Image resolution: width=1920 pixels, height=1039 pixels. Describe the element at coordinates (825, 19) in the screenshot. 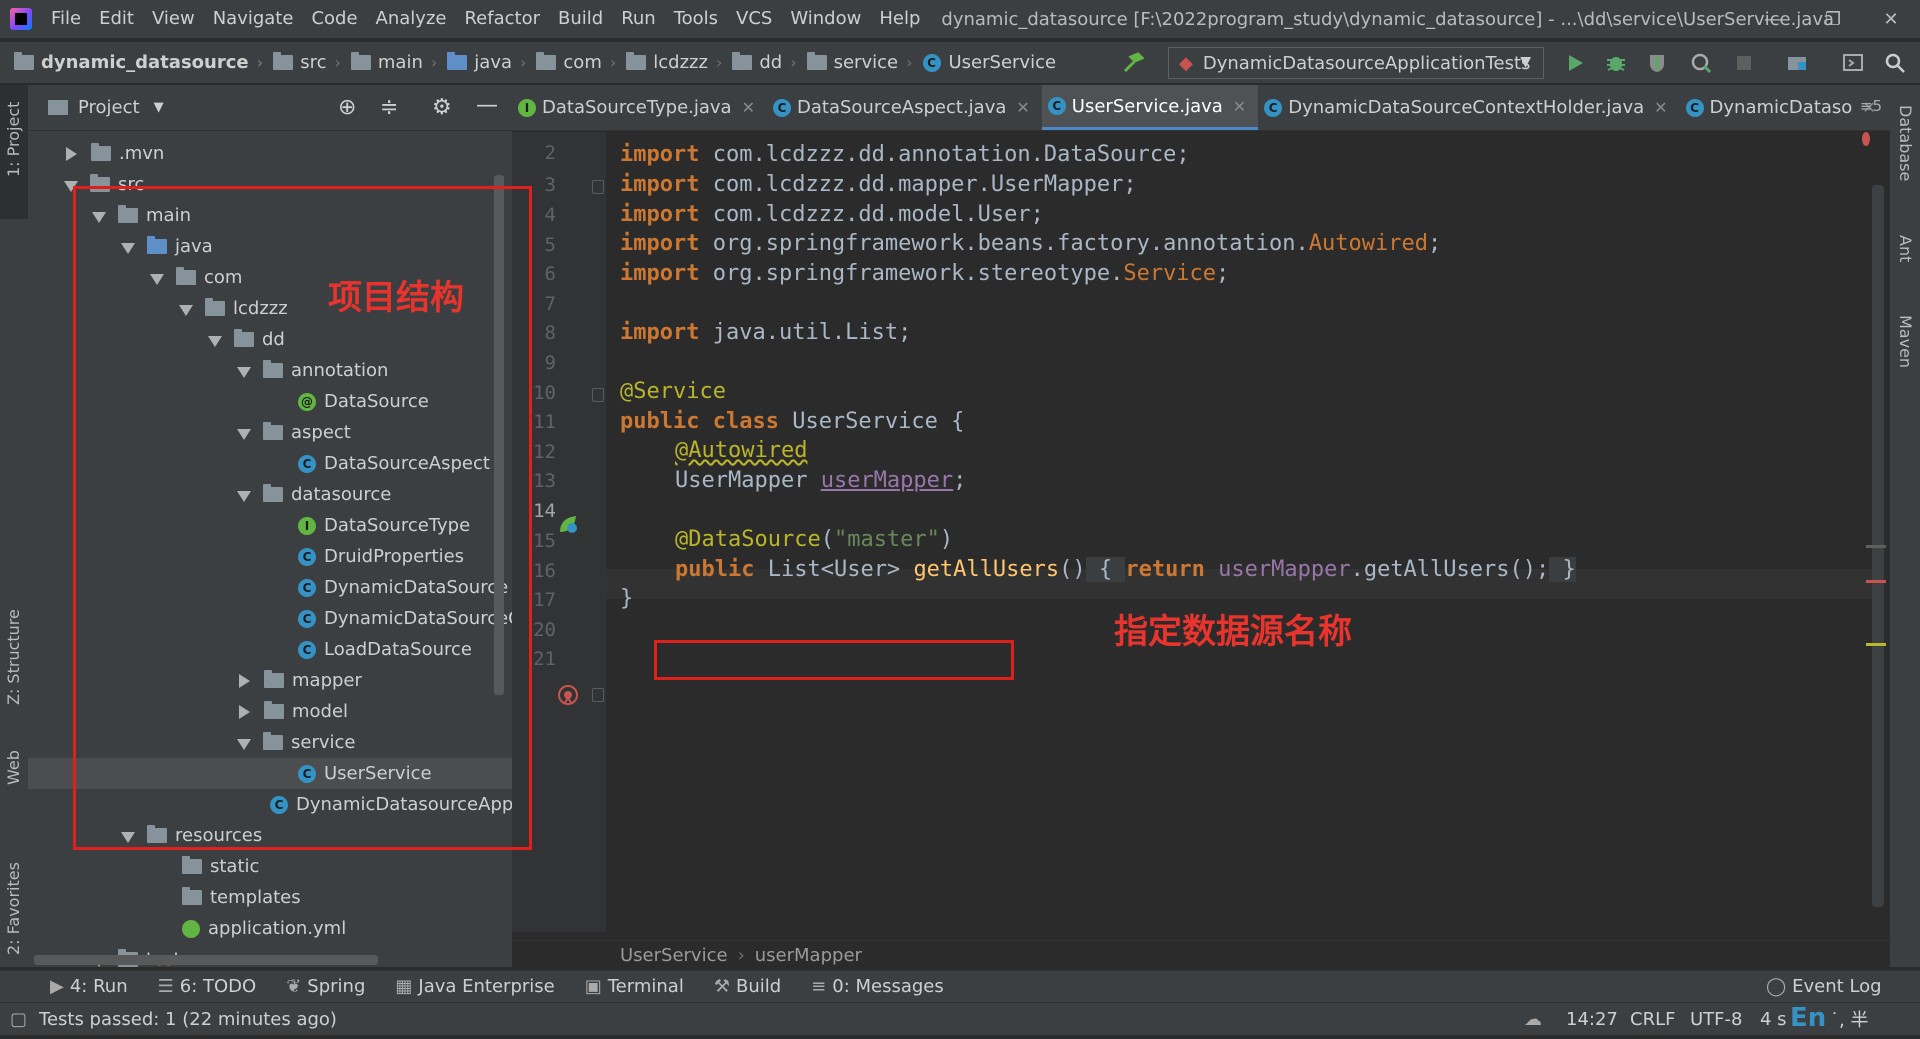

I see `menu-window: Window` at that location.